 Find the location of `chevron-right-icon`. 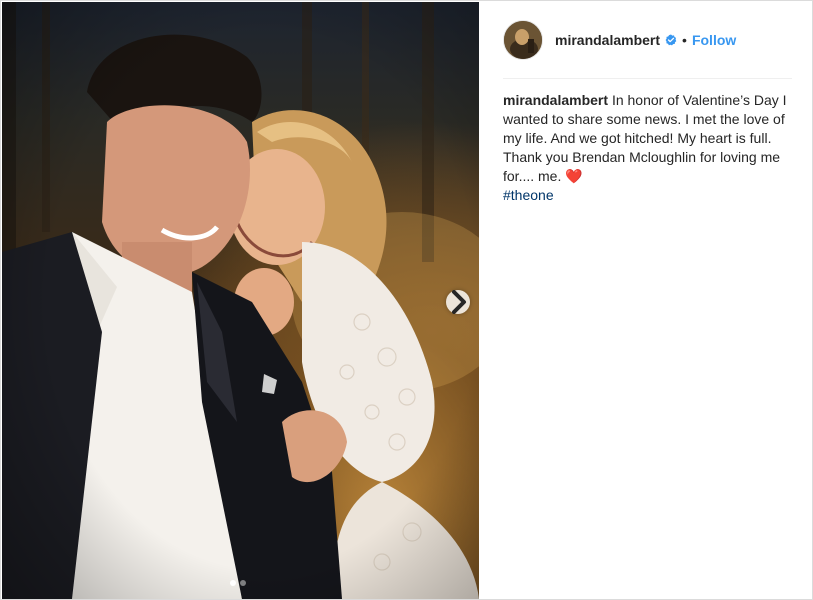

chevron-right-icon is located at coordinates (459, 302).